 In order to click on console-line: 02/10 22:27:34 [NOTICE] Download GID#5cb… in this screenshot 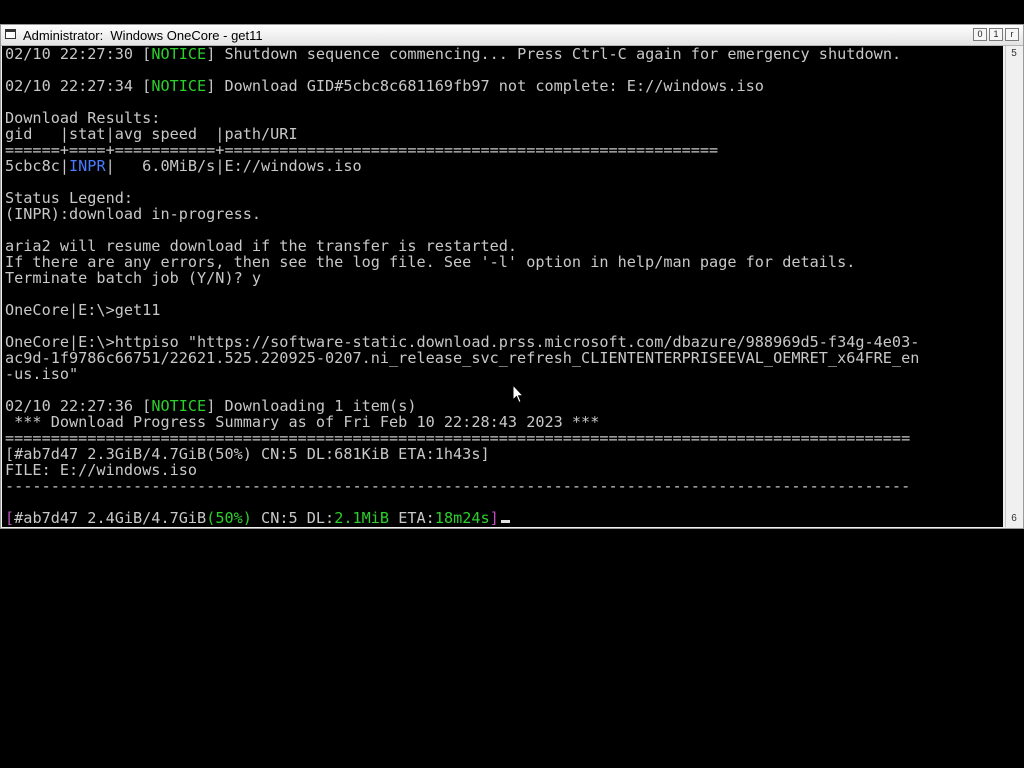, I will do `click(384, 86)`.